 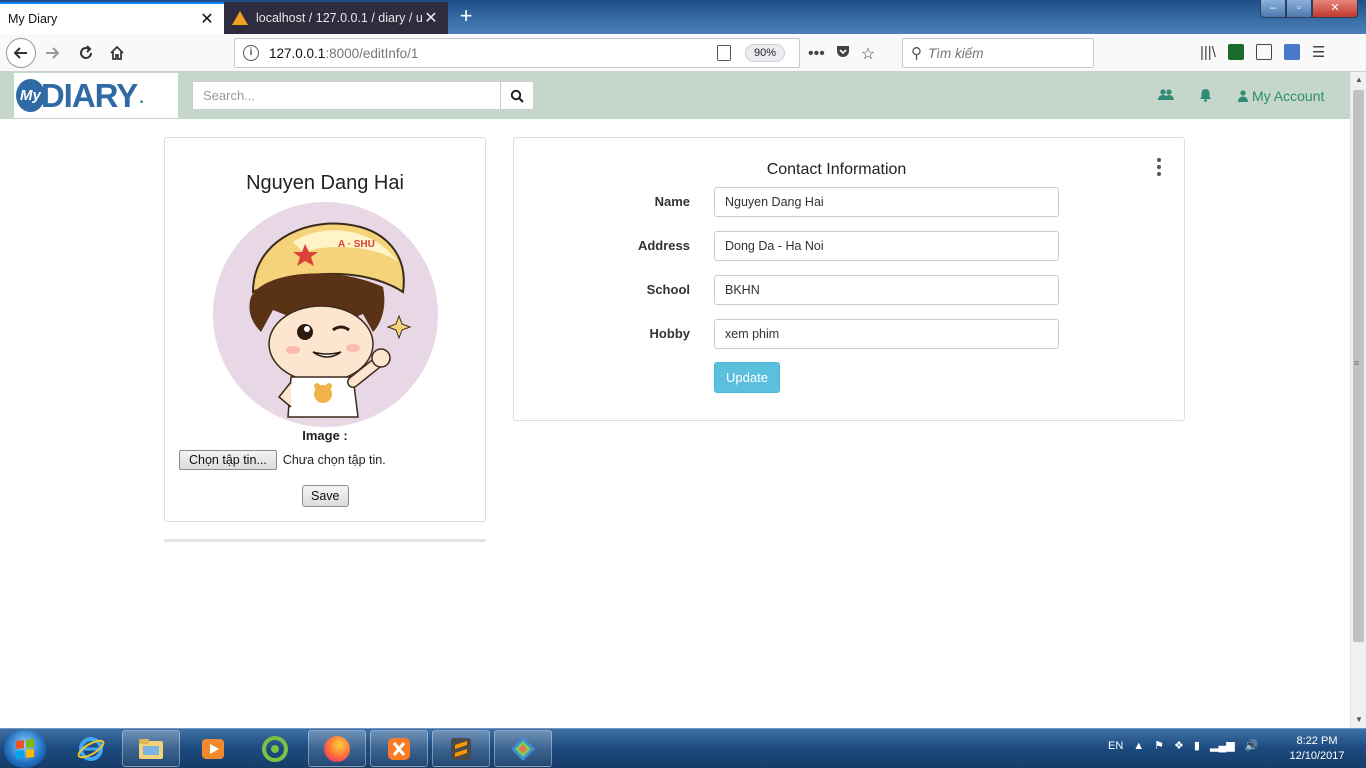 I want to click on system-tray: EN ▲ ⚑ ❖ ▮ ▂▄▆ 🔊, so click(x=1183, y=746).